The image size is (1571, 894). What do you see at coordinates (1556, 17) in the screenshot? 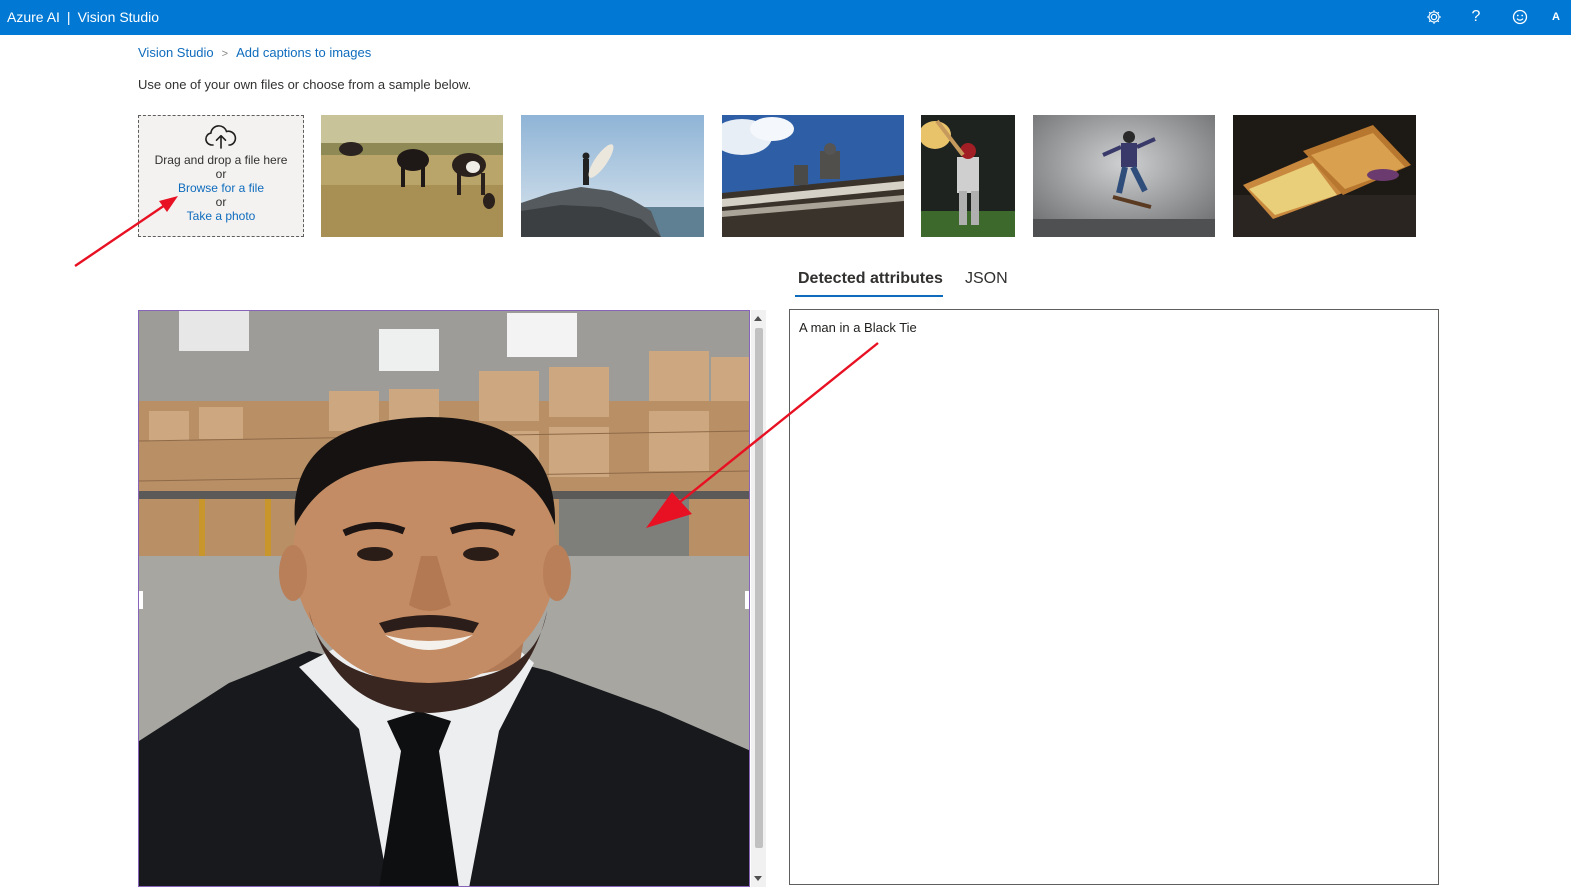
I see `user-avatar: A` at bounding box center [1556, 17].